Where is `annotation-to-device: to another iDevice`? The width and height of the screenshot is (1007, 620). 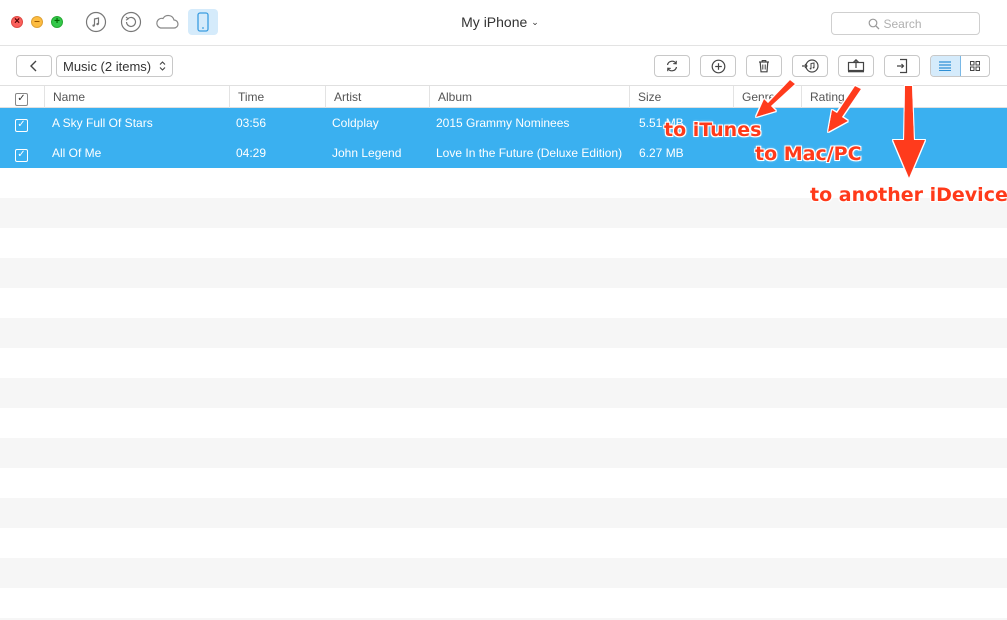
annotation-to-device: to another iDevice is located at coordinates (908, 195).